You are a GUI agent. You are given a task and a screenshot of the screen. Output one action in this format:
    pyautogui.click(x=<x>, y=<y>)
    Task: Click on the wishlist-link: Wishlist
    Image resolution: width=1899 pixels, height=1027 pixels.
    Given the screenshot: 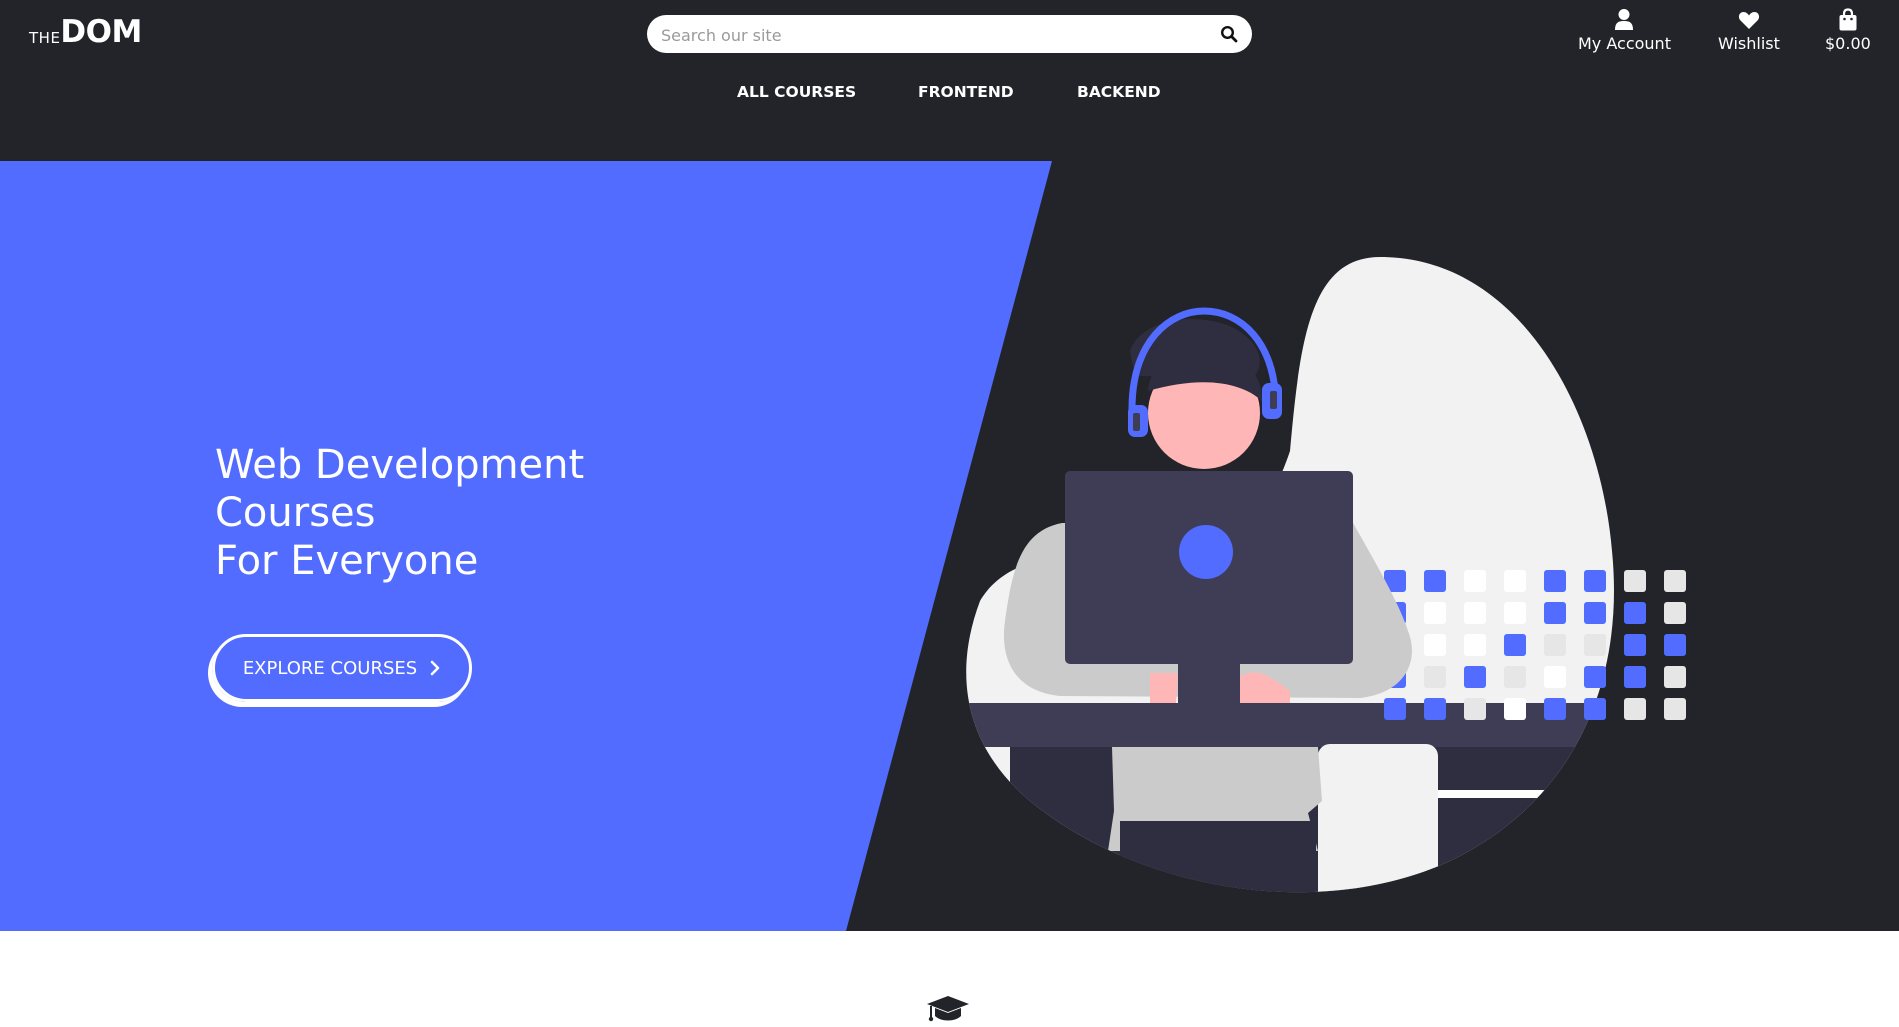 What is the action you would take?
    pyautogui.click(x=1749, y=30)
    